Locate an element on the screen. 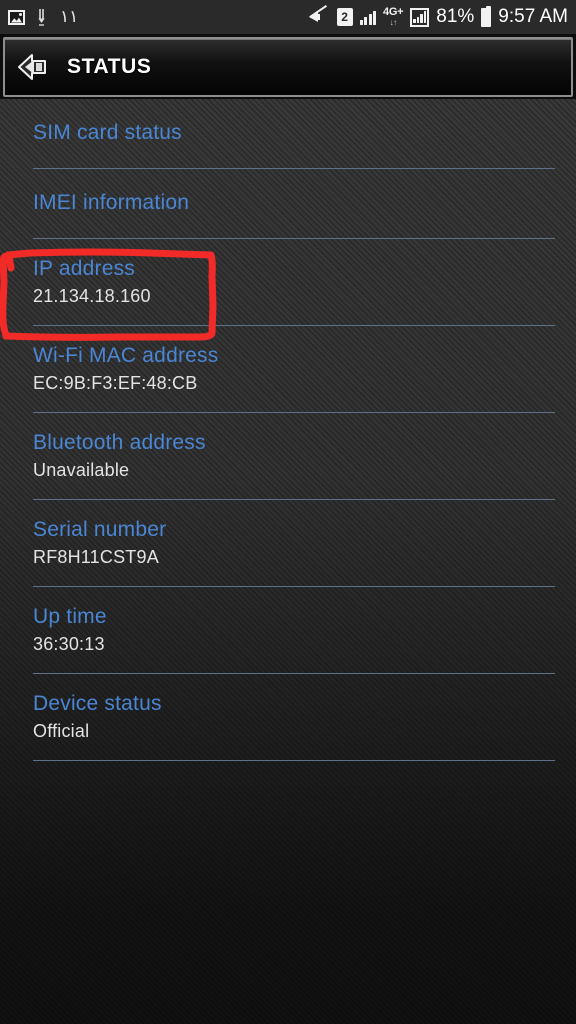  network-data-arrows: ↓↑ is located at coordinates (393, 22).